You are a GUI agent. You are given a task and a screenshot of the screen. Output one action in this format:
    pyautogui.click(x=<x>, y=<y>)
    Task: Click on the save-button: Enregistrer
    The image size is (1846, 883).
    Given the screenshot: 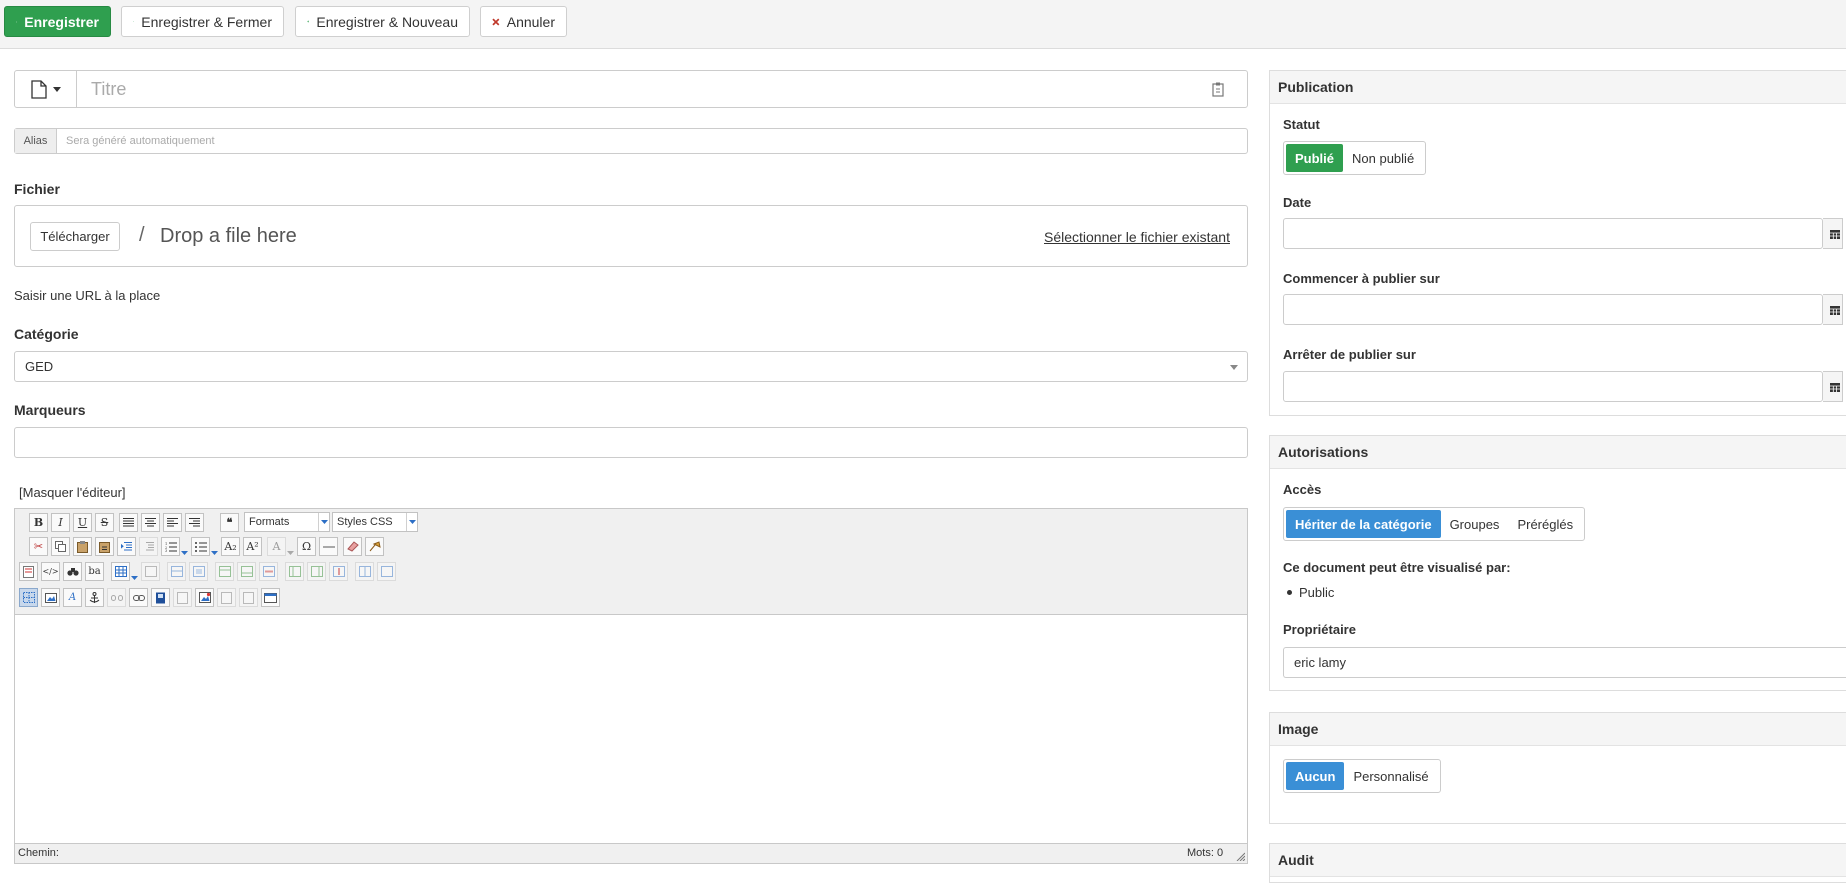 What is the action you would take?
    pyautogui.click(x=57, y=21)
    